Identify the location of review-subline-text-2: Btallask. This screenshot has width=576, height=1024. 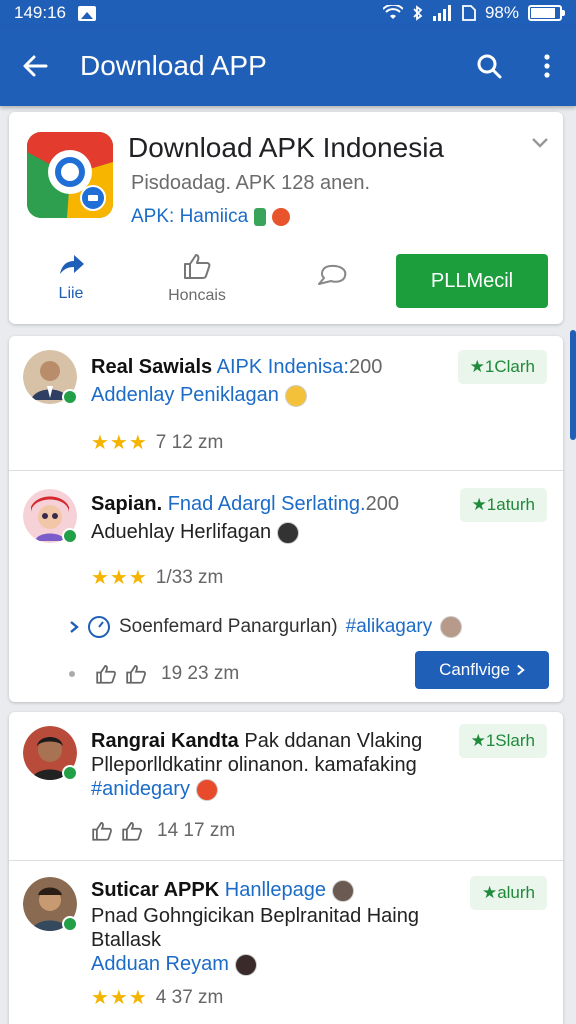
(126, 940).